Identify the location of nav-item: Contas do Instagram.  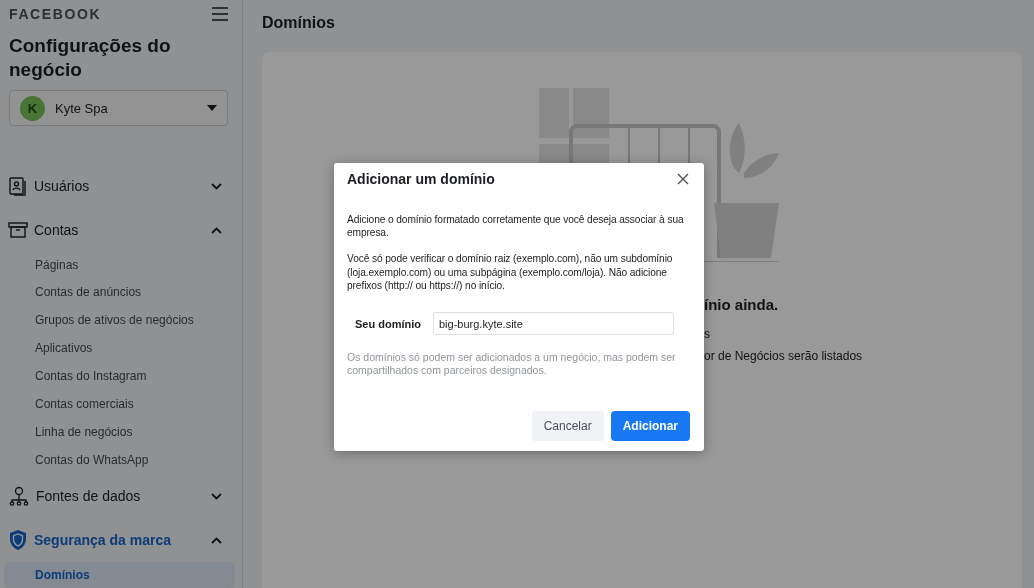
(119, 376).